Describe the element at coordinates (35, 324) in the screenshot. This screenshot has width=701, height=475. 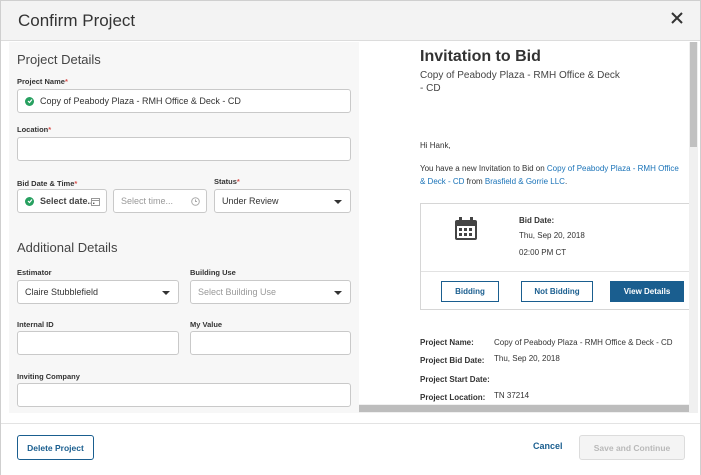
I see `internal-id-label: Internal ID` at that location.